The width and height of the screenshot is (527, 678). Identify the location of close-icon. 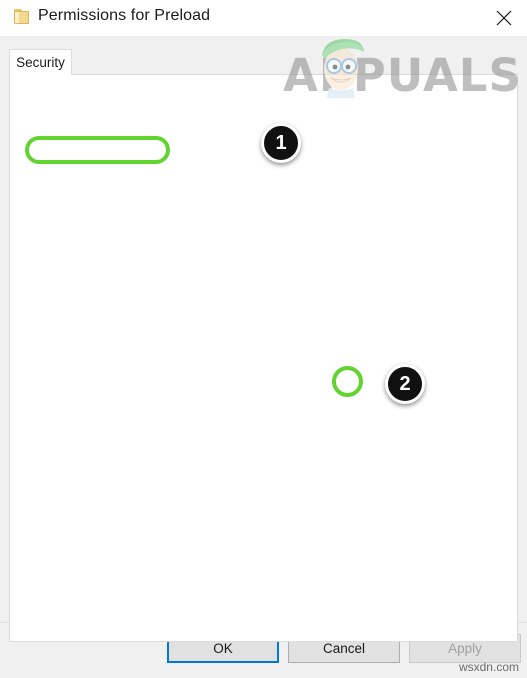
(504, 16).